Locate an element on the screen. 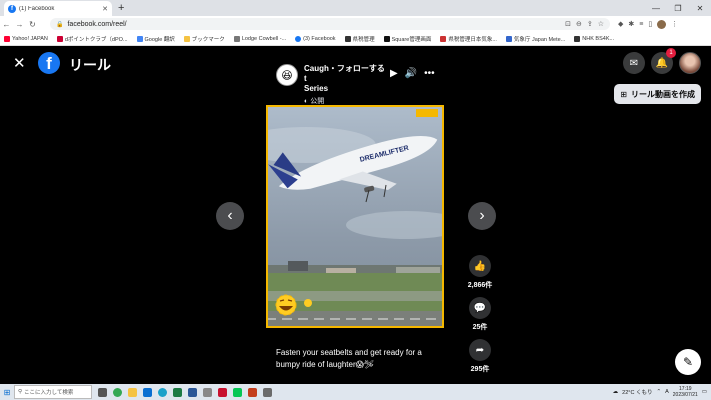 This screenshot has height=400, width=711. thumbs-up-icon: 👍 is located at coordinates (480, 266).